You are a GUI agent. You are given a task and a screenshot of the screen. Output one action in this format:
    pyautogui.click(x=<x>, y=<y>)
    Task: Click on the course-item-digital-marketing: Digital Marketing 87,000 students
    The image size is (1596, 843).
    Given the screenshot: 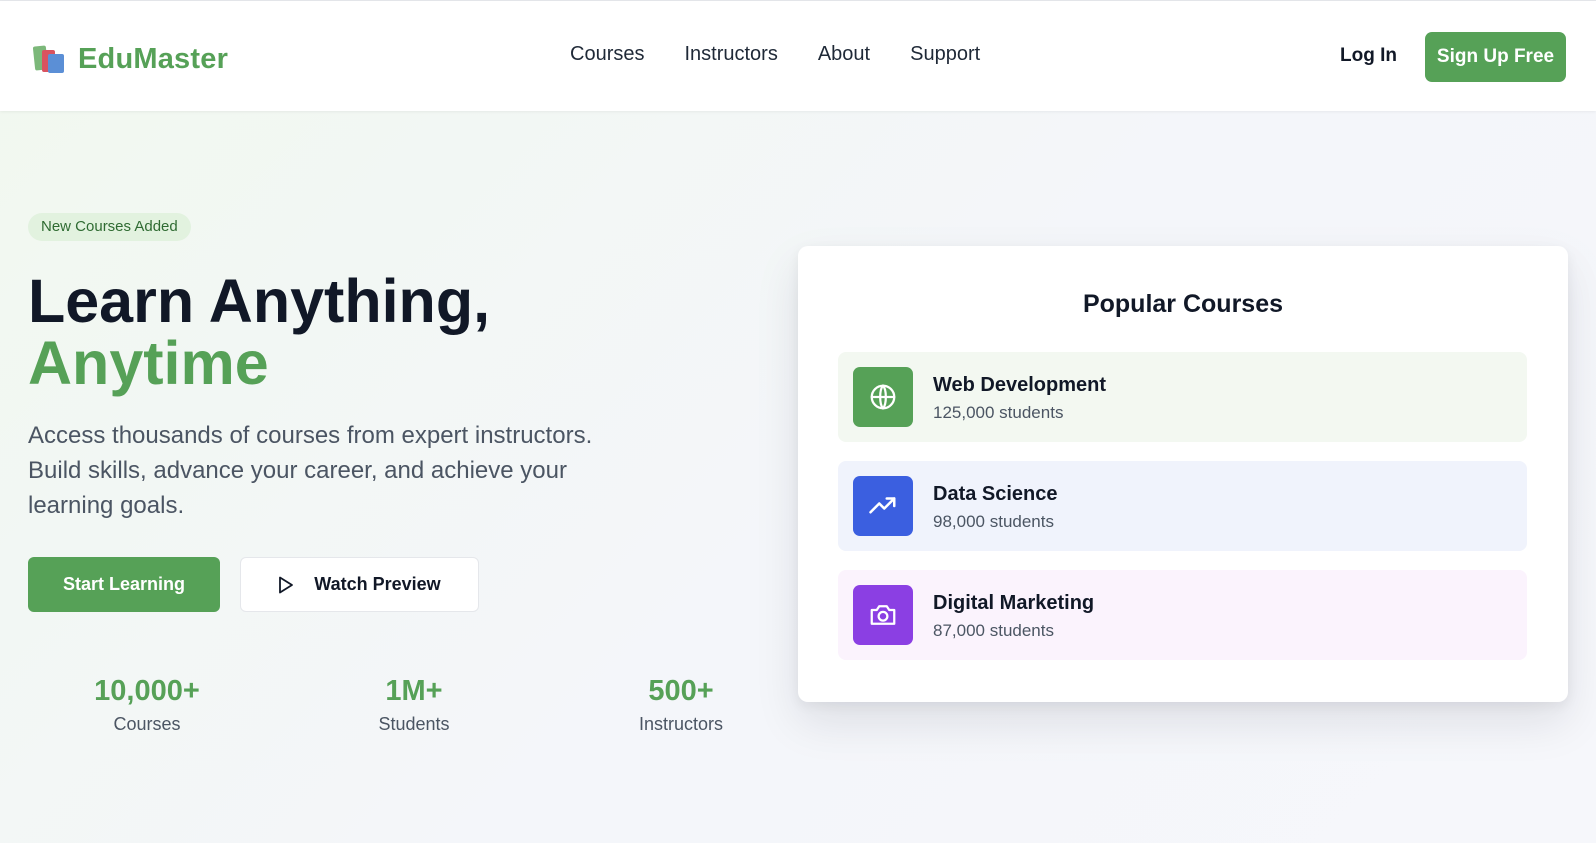 What is the action you would take?
    pyautogui.click(x=1182, y=615)
    